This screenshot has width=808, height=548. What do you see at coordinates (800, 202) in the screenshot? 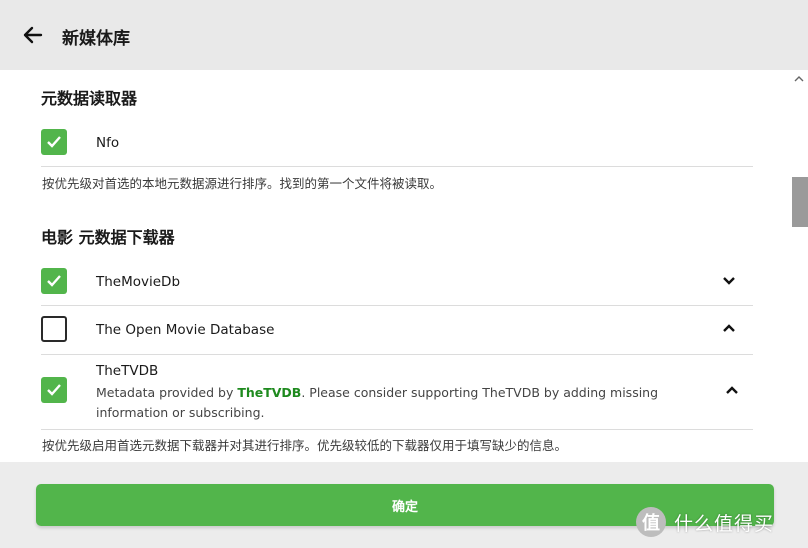
I see `scrollbar-thumb` at bounding box center [800, 202].